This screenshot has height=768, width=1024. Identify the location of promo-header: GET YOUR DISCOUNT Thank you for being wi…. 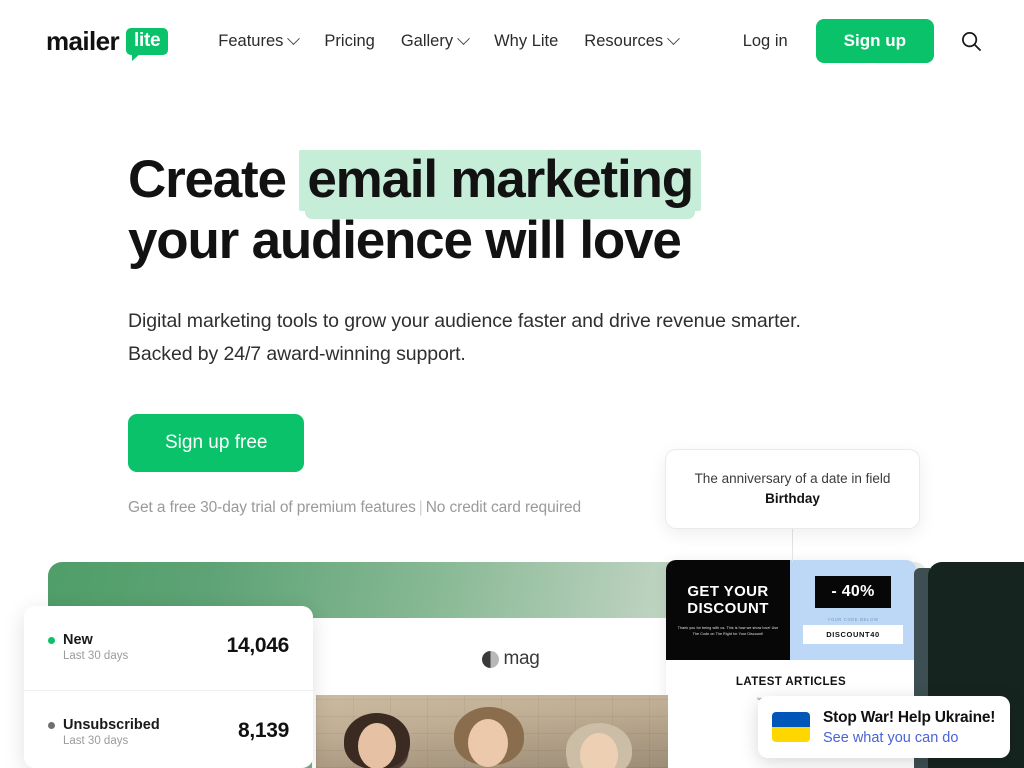
(791, 610).